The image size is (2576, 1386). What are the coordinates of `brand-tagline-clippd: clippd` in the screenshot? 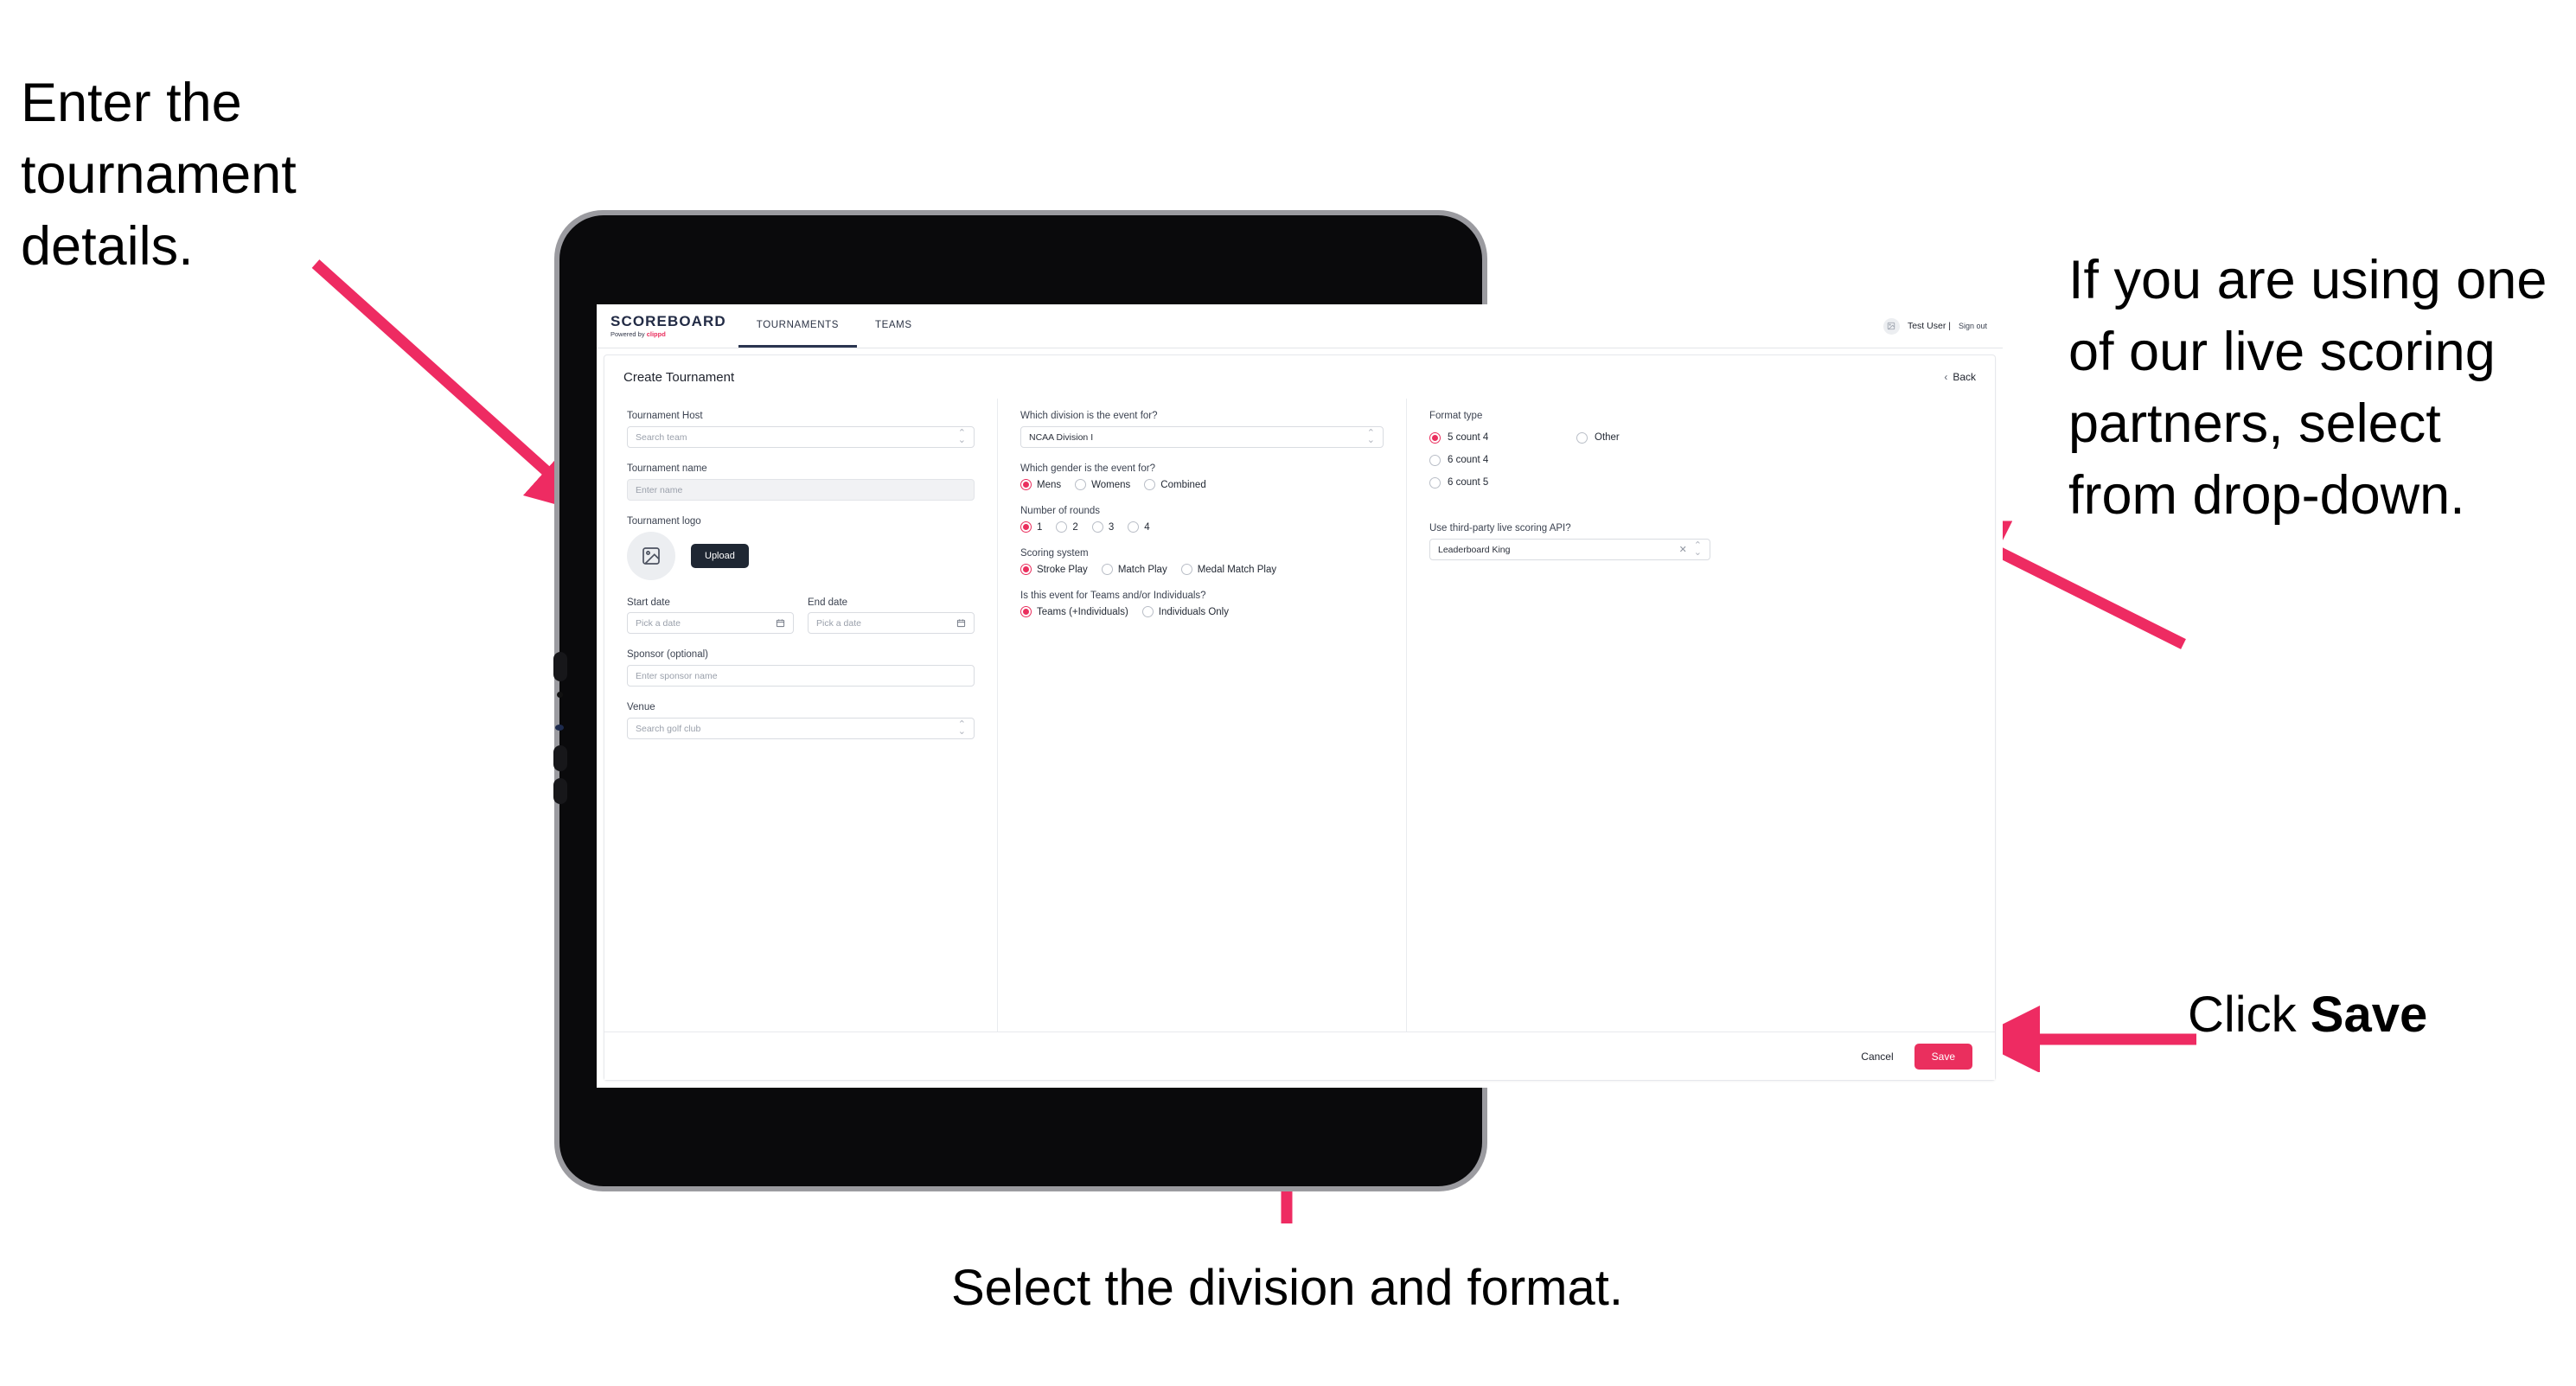 It's located at (656, 334).